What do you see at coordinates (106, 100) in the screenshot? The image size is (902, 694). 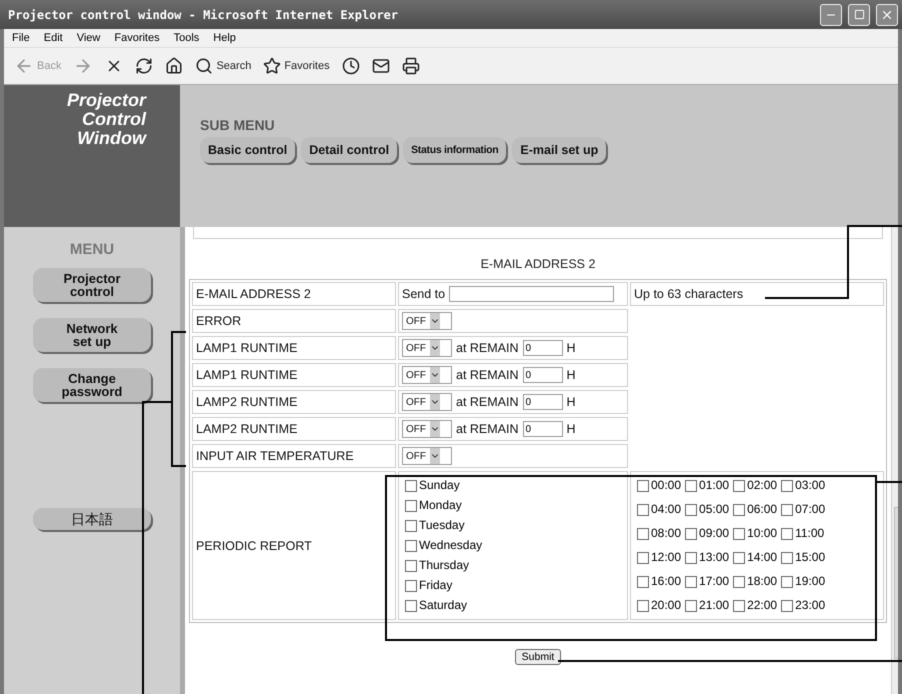 I see `logo-text: Projector` at bounding box center [106, 100].